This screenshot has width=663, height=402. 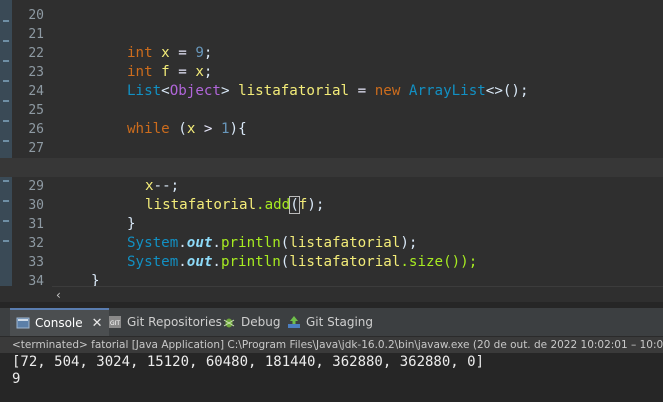 What do you see at coordinates (174, 322) in the screenshot?
I see `tab-label: Git Repositories` at bounding box center [174, 322].